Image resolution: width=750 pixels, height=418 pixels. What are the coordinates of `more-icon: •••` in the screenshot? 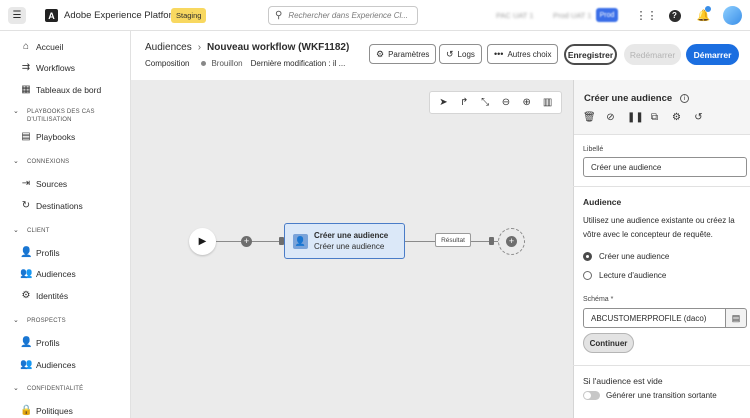 It's located at (499, 54).